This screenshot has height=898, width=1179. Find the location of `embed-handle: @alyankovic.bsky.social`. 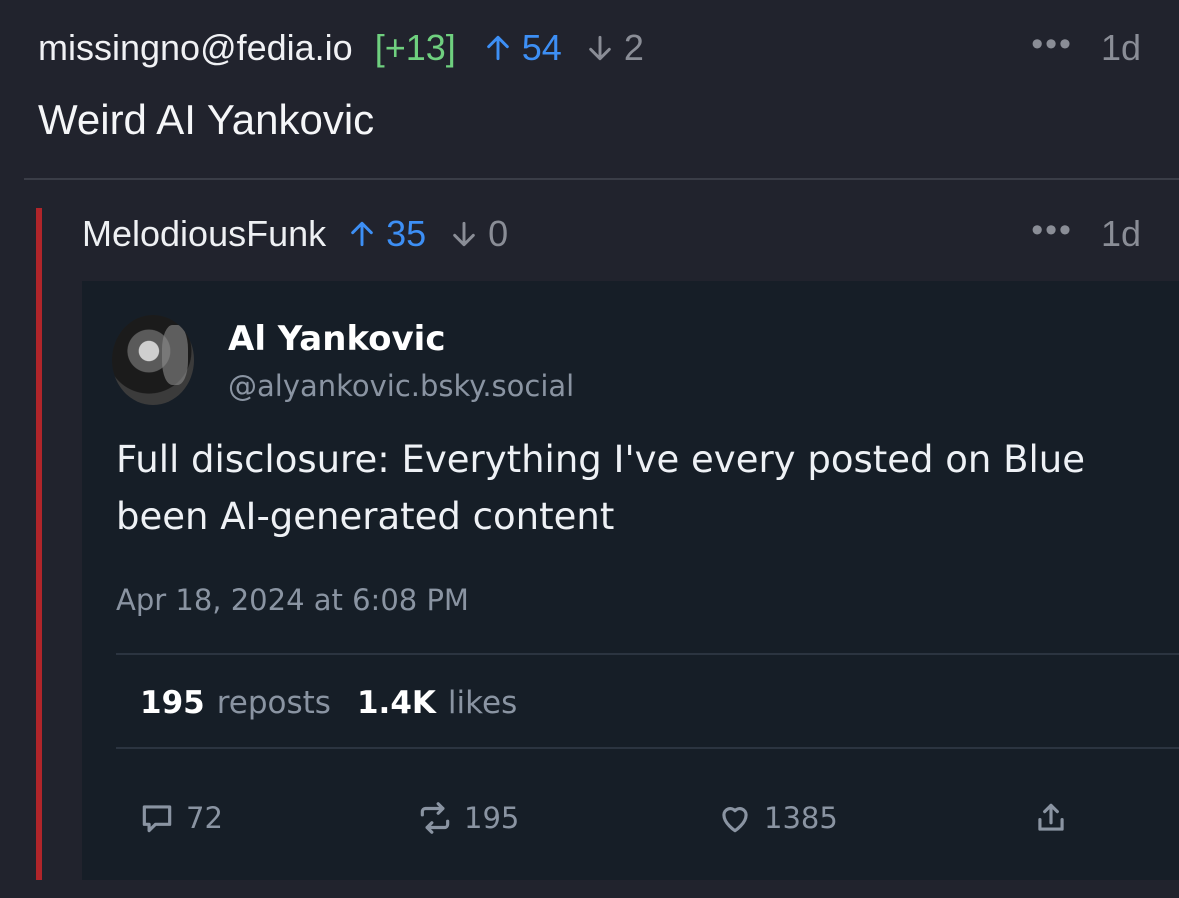

embed-handle: @alyankovic.bsky.social is located at coordinates (401, 386).